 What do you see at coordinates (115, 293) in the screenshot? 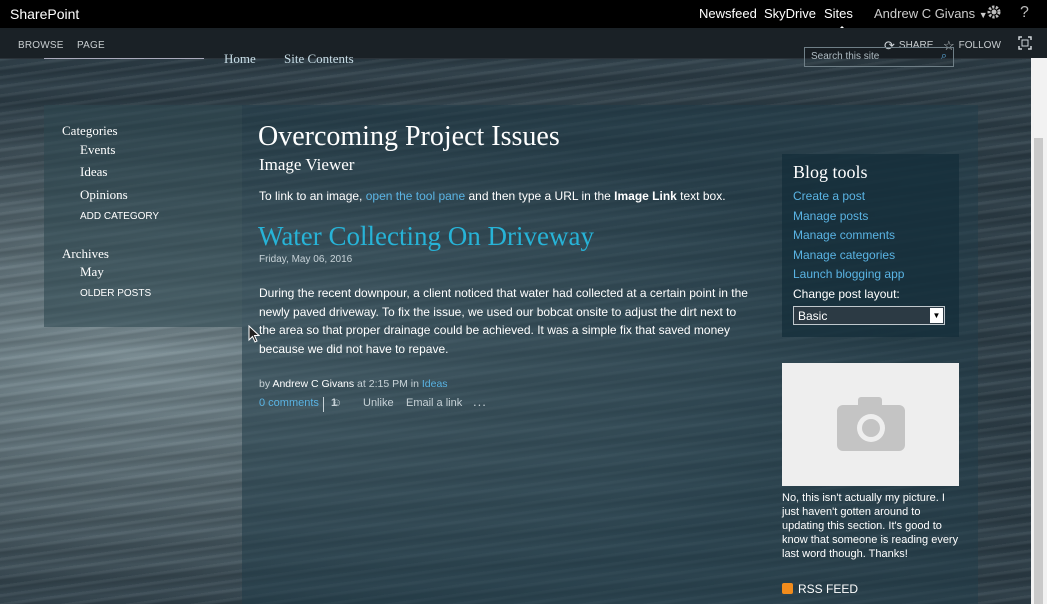
I see `older-posts-link: OLDER POSTS` at bounding box center [115, 293].